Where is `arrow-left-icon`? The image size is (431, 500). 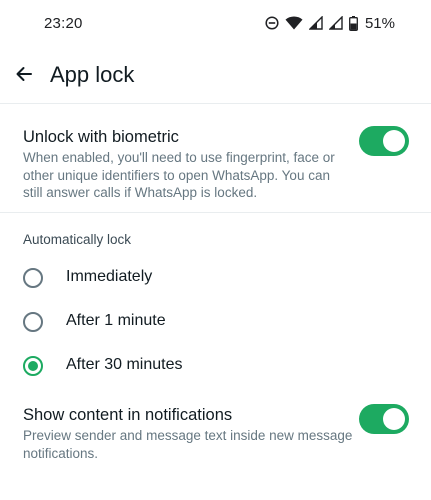 arrow-left-icon is located at coordinates (24, 76).